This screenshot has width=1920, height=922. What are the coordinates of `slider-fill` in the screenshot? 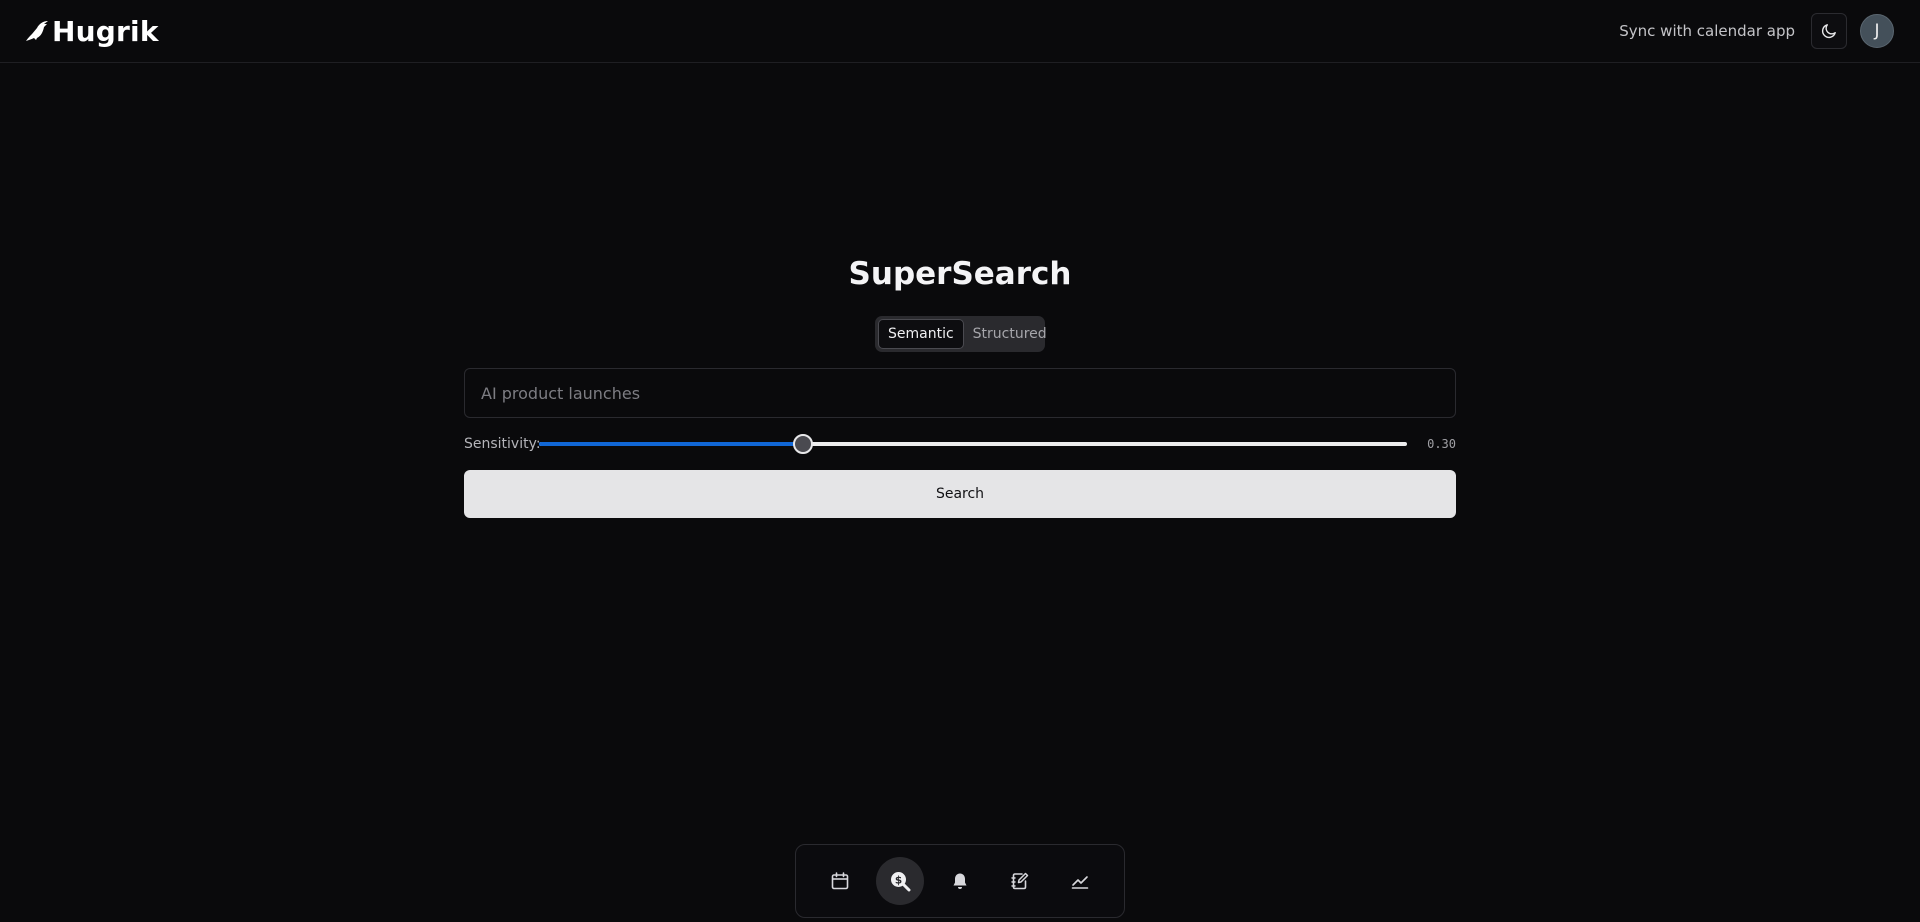 It's located at (671, 444).